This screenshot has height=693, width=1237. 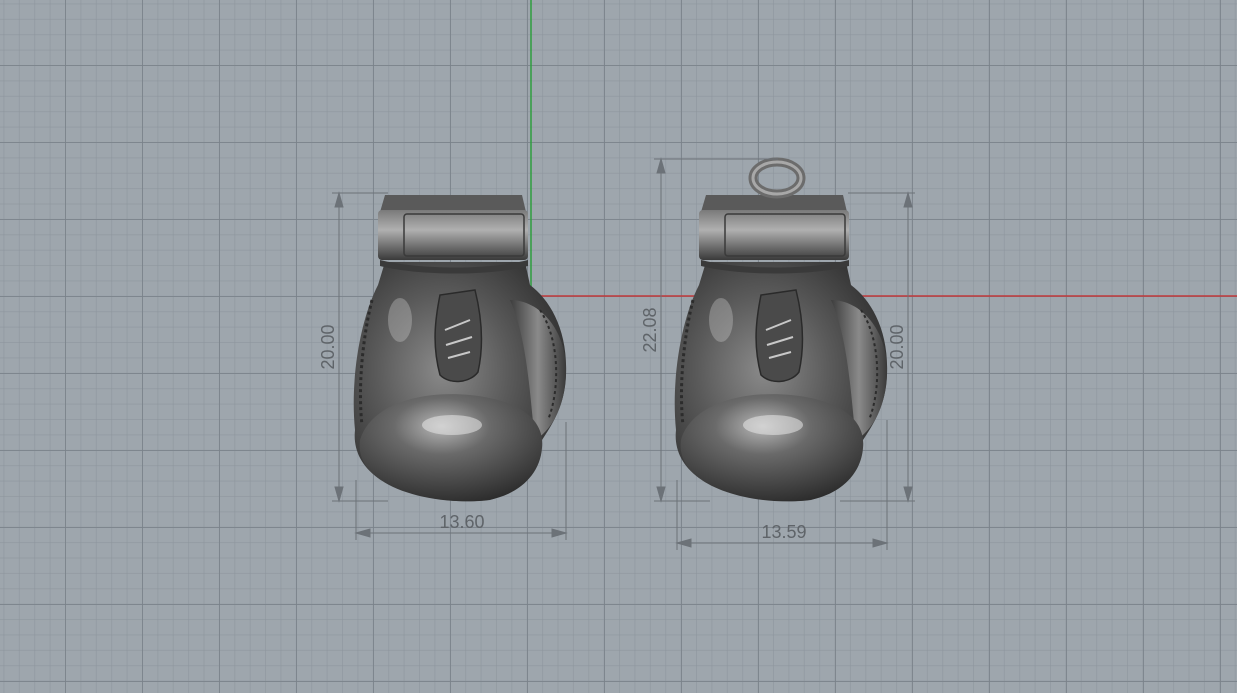 I want to click on left-width-label: 13.60, so click(x=461, y=522).